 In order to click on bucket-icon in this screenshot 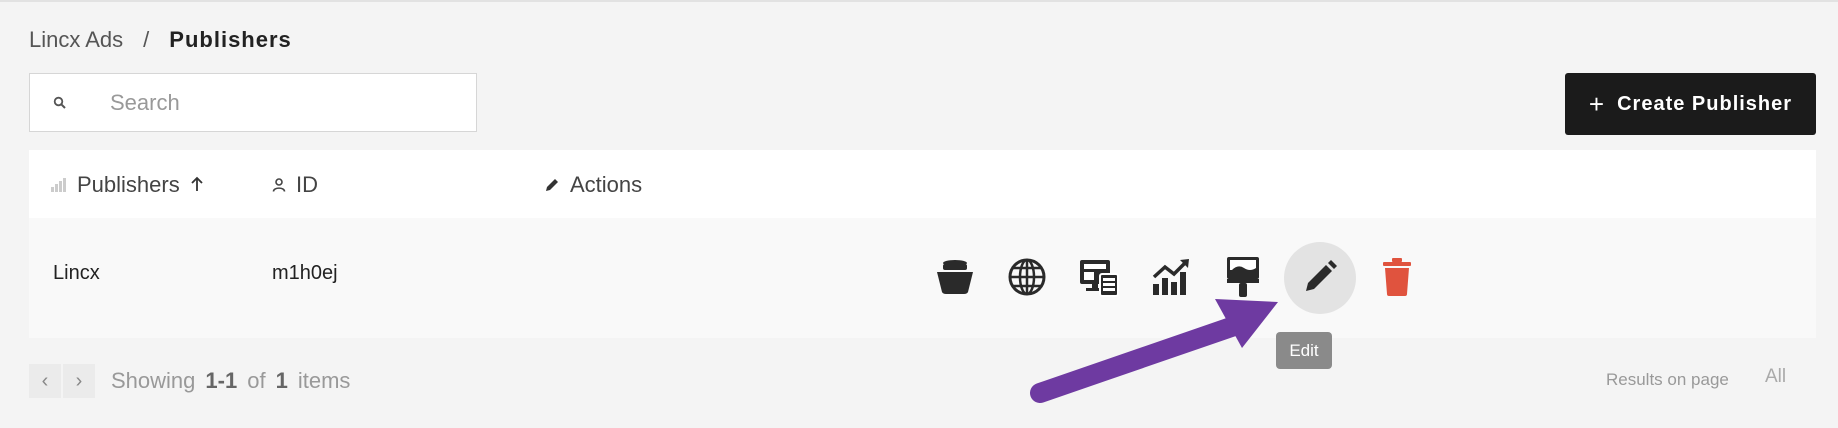, I will do `click(955, 278)`.